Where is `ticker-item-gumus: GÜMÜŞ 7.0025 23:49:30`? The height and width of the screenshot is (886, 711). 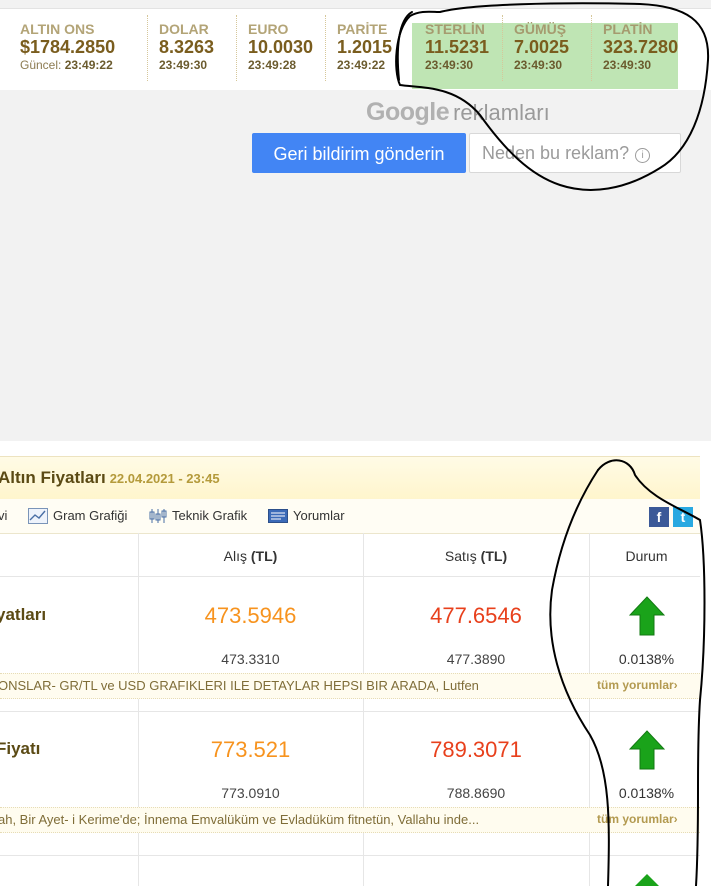
ticker-item-gumus: GÜMÜŞ 7.0025 23:49:30 is located at coordinates (546, 48).